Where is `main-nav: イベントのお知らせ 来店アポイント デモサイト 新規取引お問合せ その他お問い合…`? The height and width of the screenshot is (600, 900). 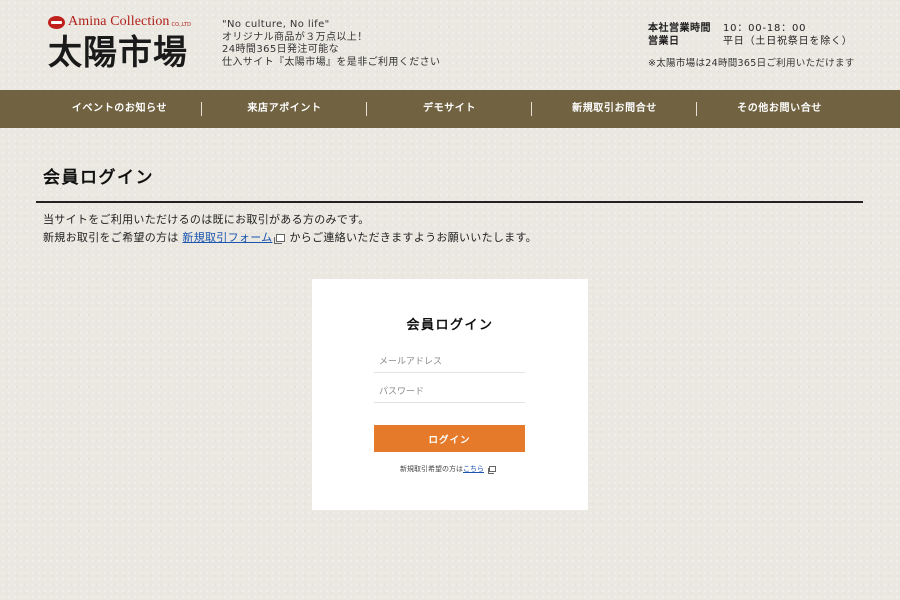 main-nav: イベントのお知らせ 来店アポイント デモサイト 新規取引お問合せ その他お問い合… is located at coordinates (450, 109).